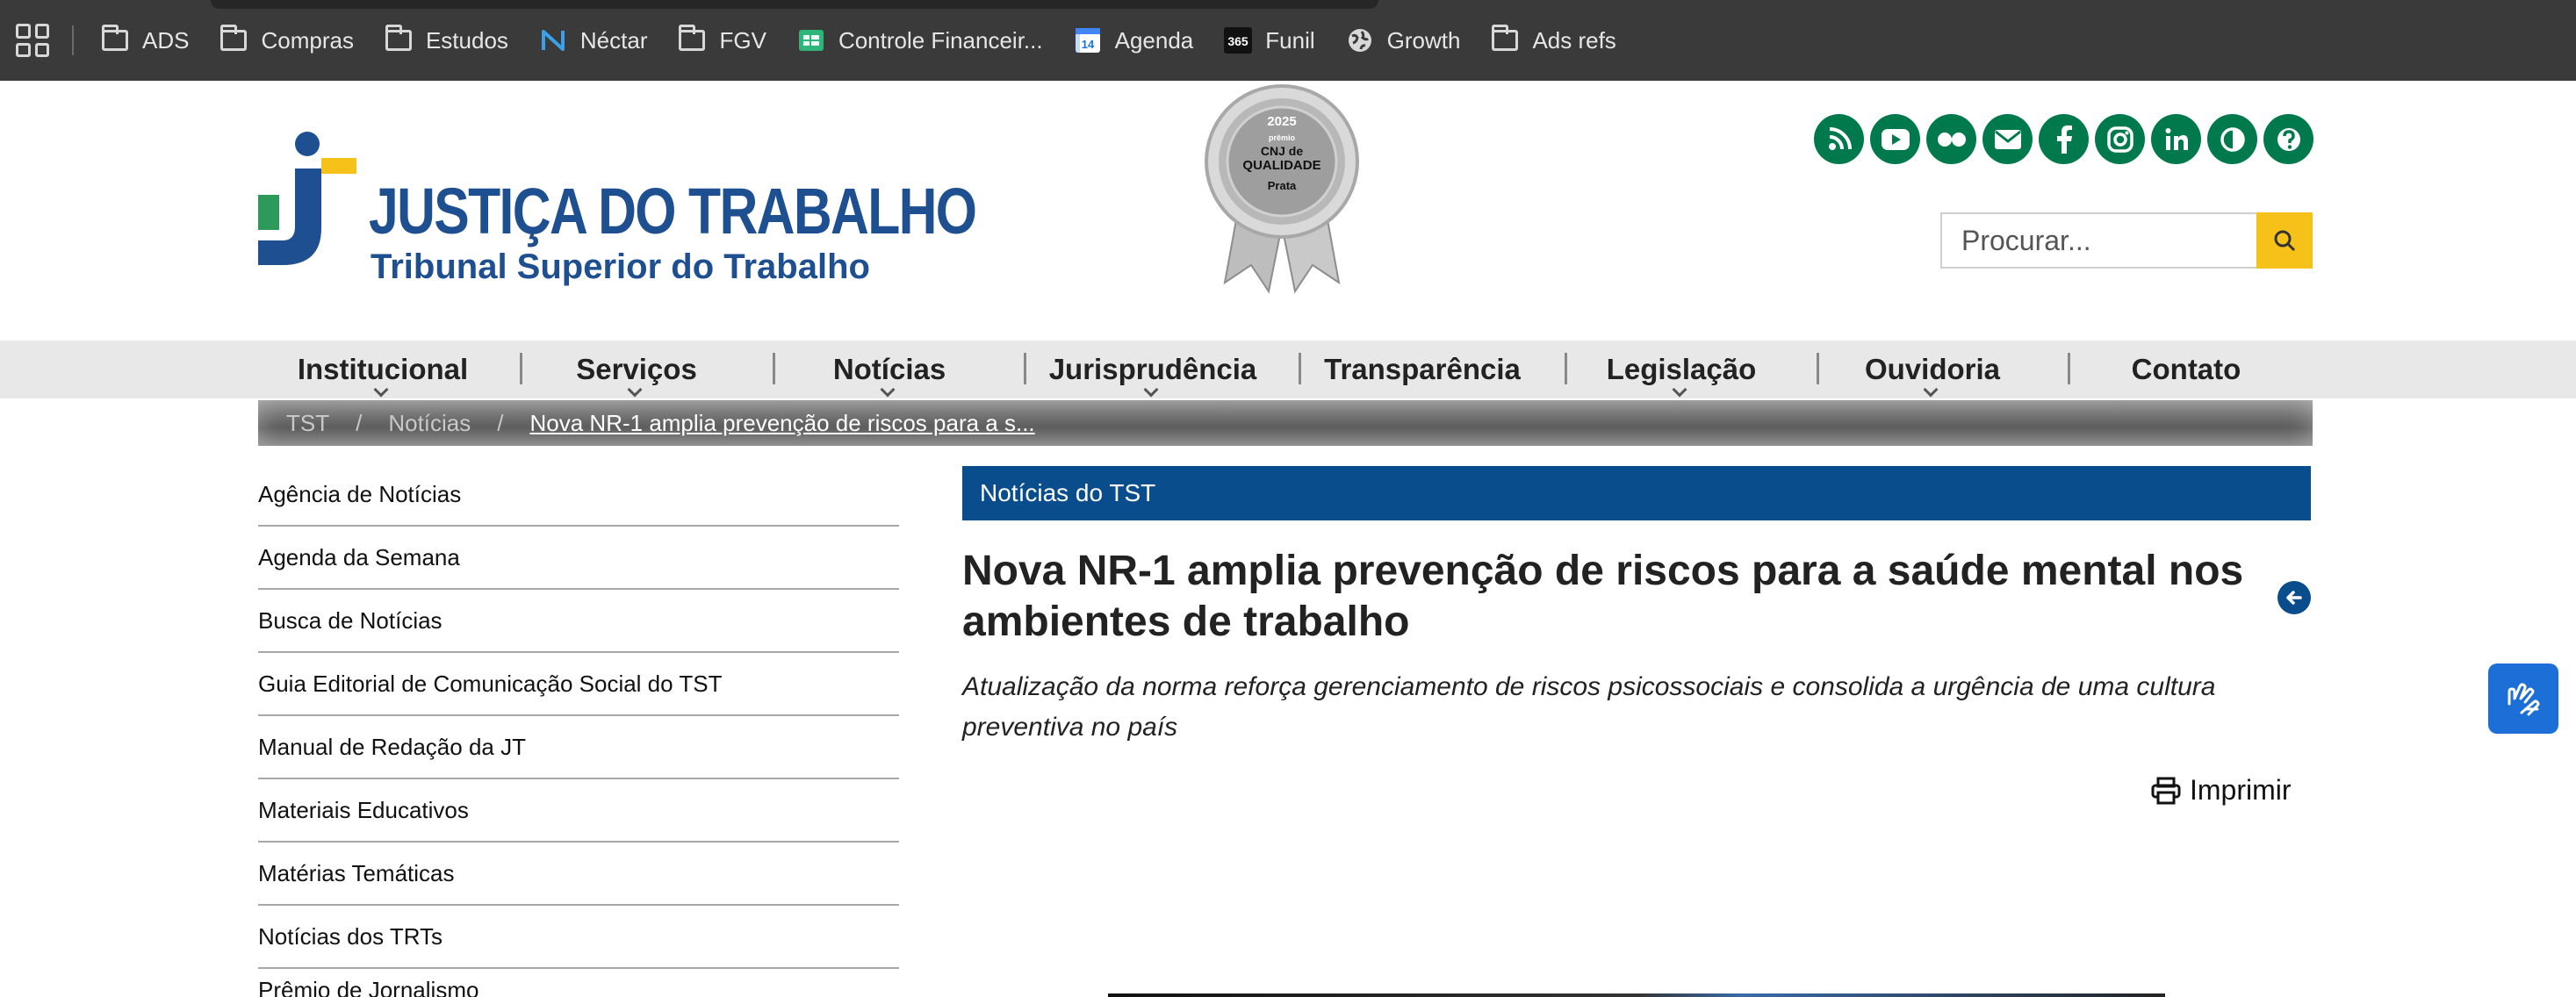 The height and width of the screenshot is (997, 2576). What do you see at coordinates (73, 40) in the screenshot?
I see `bookmarks-separator` at bounding box center [73, 40].